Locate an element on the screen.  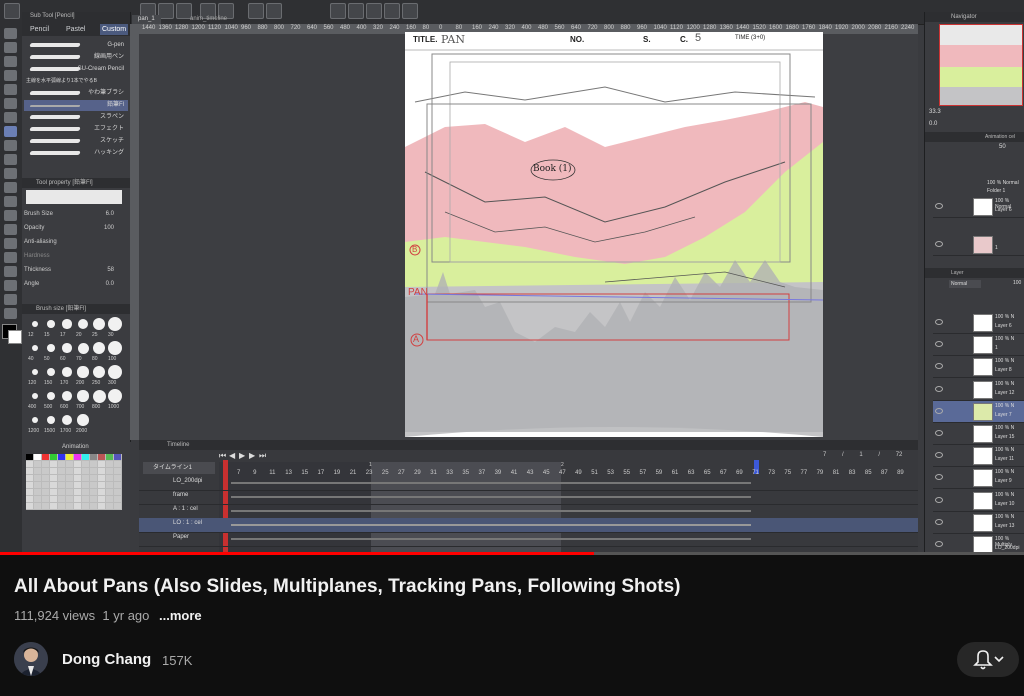
channel-avatar is located at coordinates (31, 659).